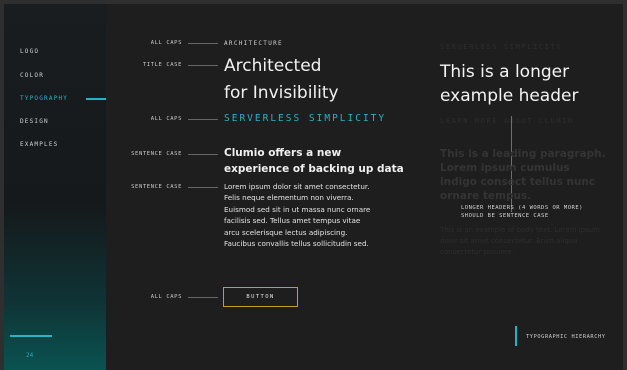 Image resolution: width=627 pixels, height=370 pixels. I want to click on annotation-note-line1: LONGER HEADERS (4 WORDS OR MORE), so click(522, 208).